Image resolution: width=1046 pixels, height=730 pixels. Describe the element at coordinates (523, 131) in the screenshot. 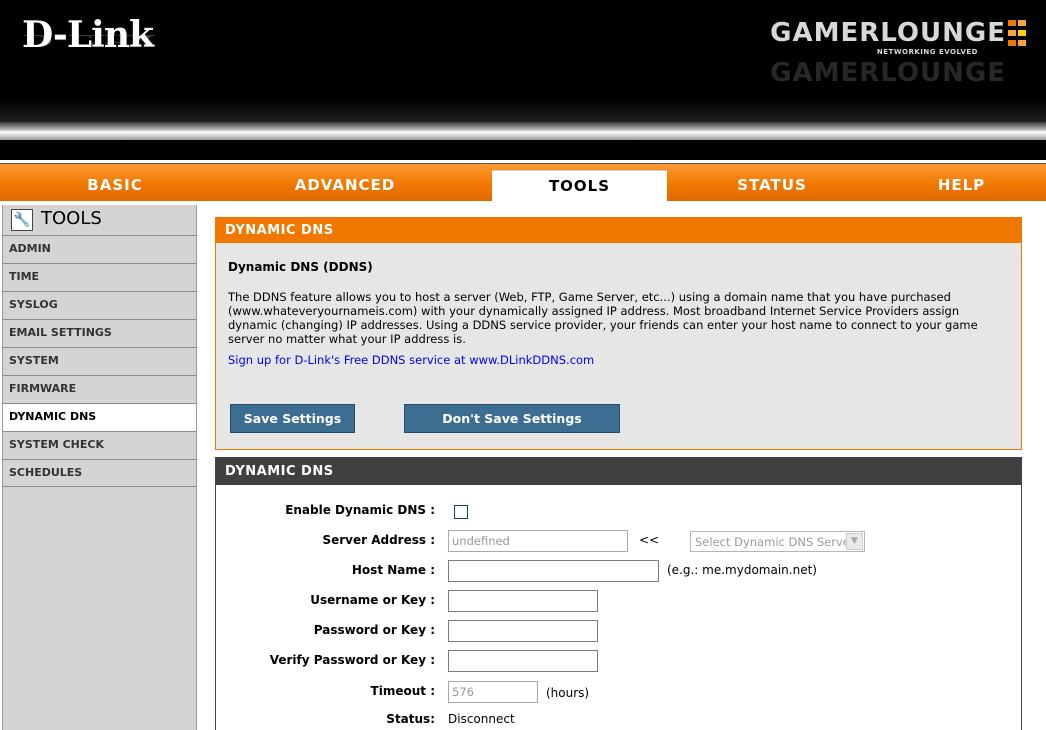

I see `header-shine-bar` at that location.